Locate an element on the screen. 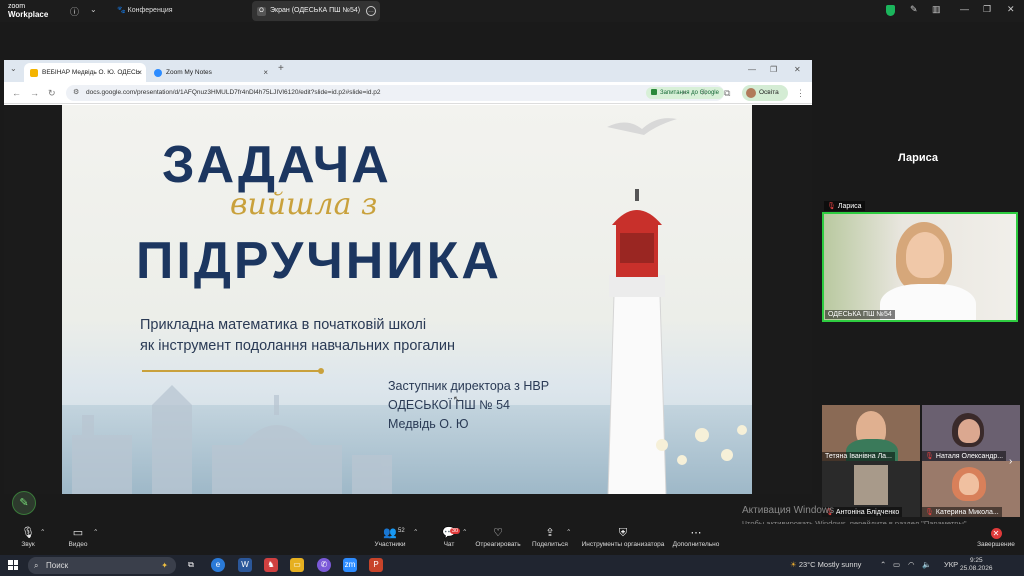 This screenshot has width=1024, height=576. tab-zoom-notes: Zoom My Notes × is located at coordinates (210, 72).